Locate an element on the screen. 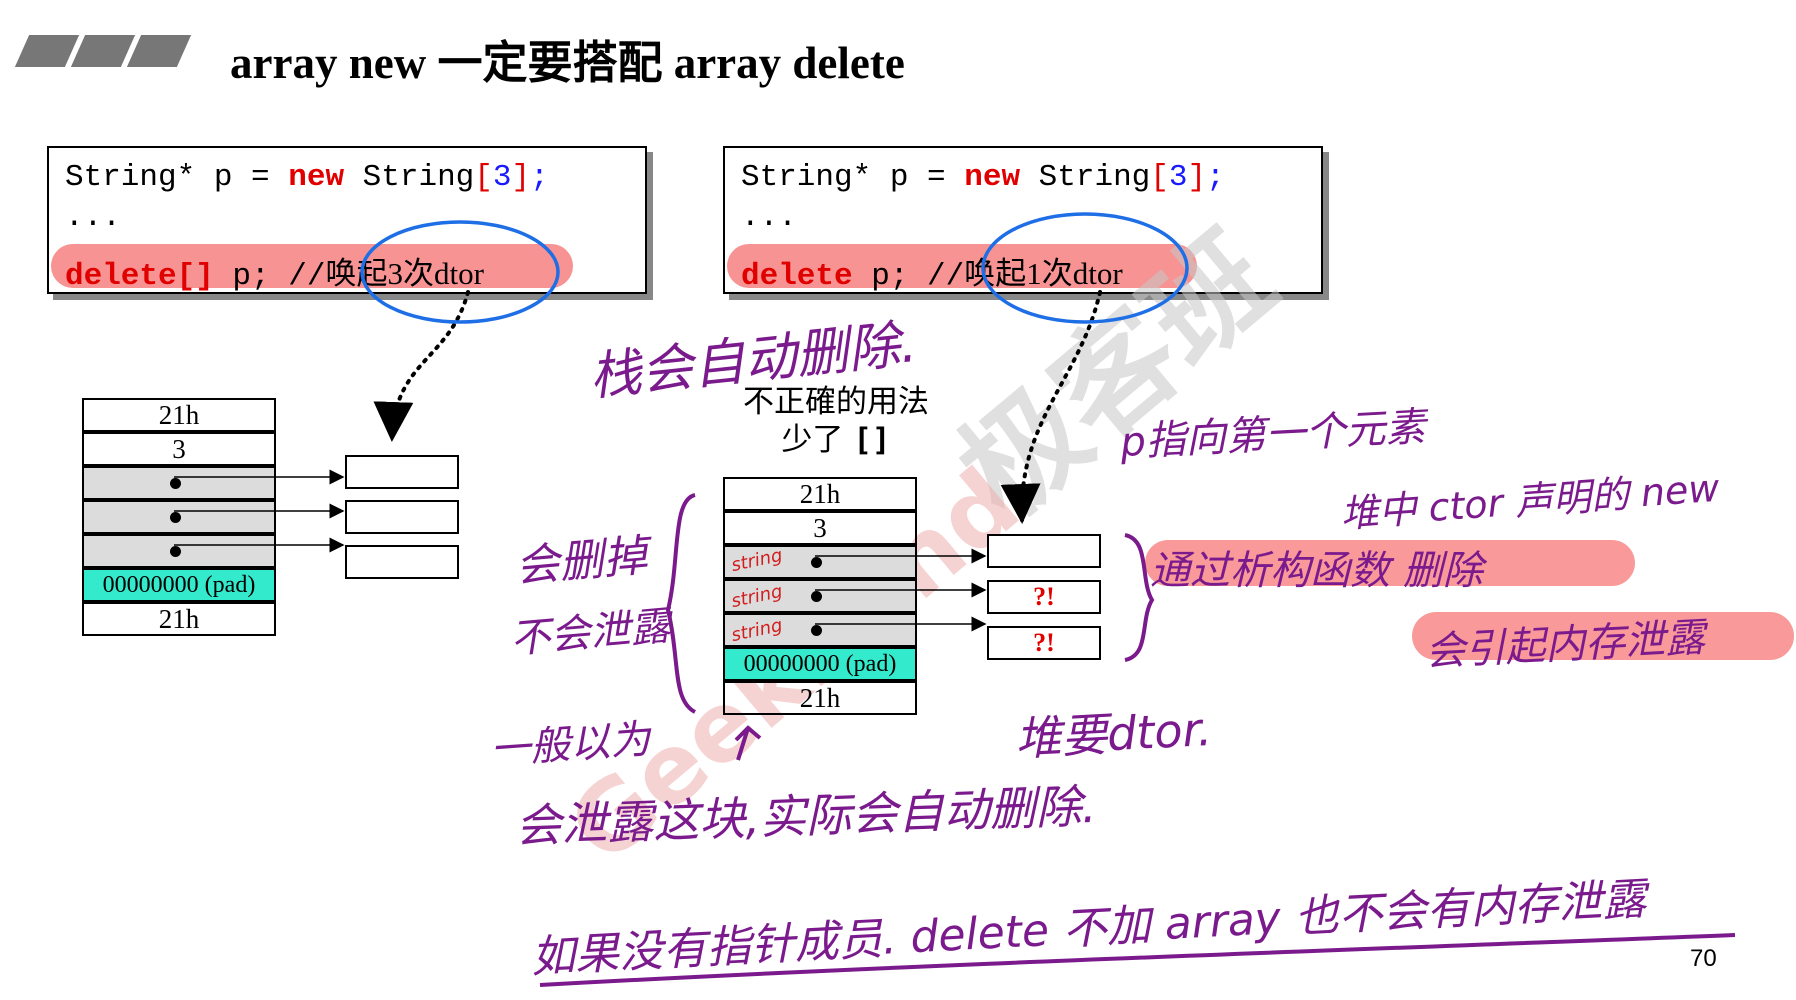 The height and width of the screenshot is (1000, 1796). page-number: 70 is located at coordinates (1703, 958).